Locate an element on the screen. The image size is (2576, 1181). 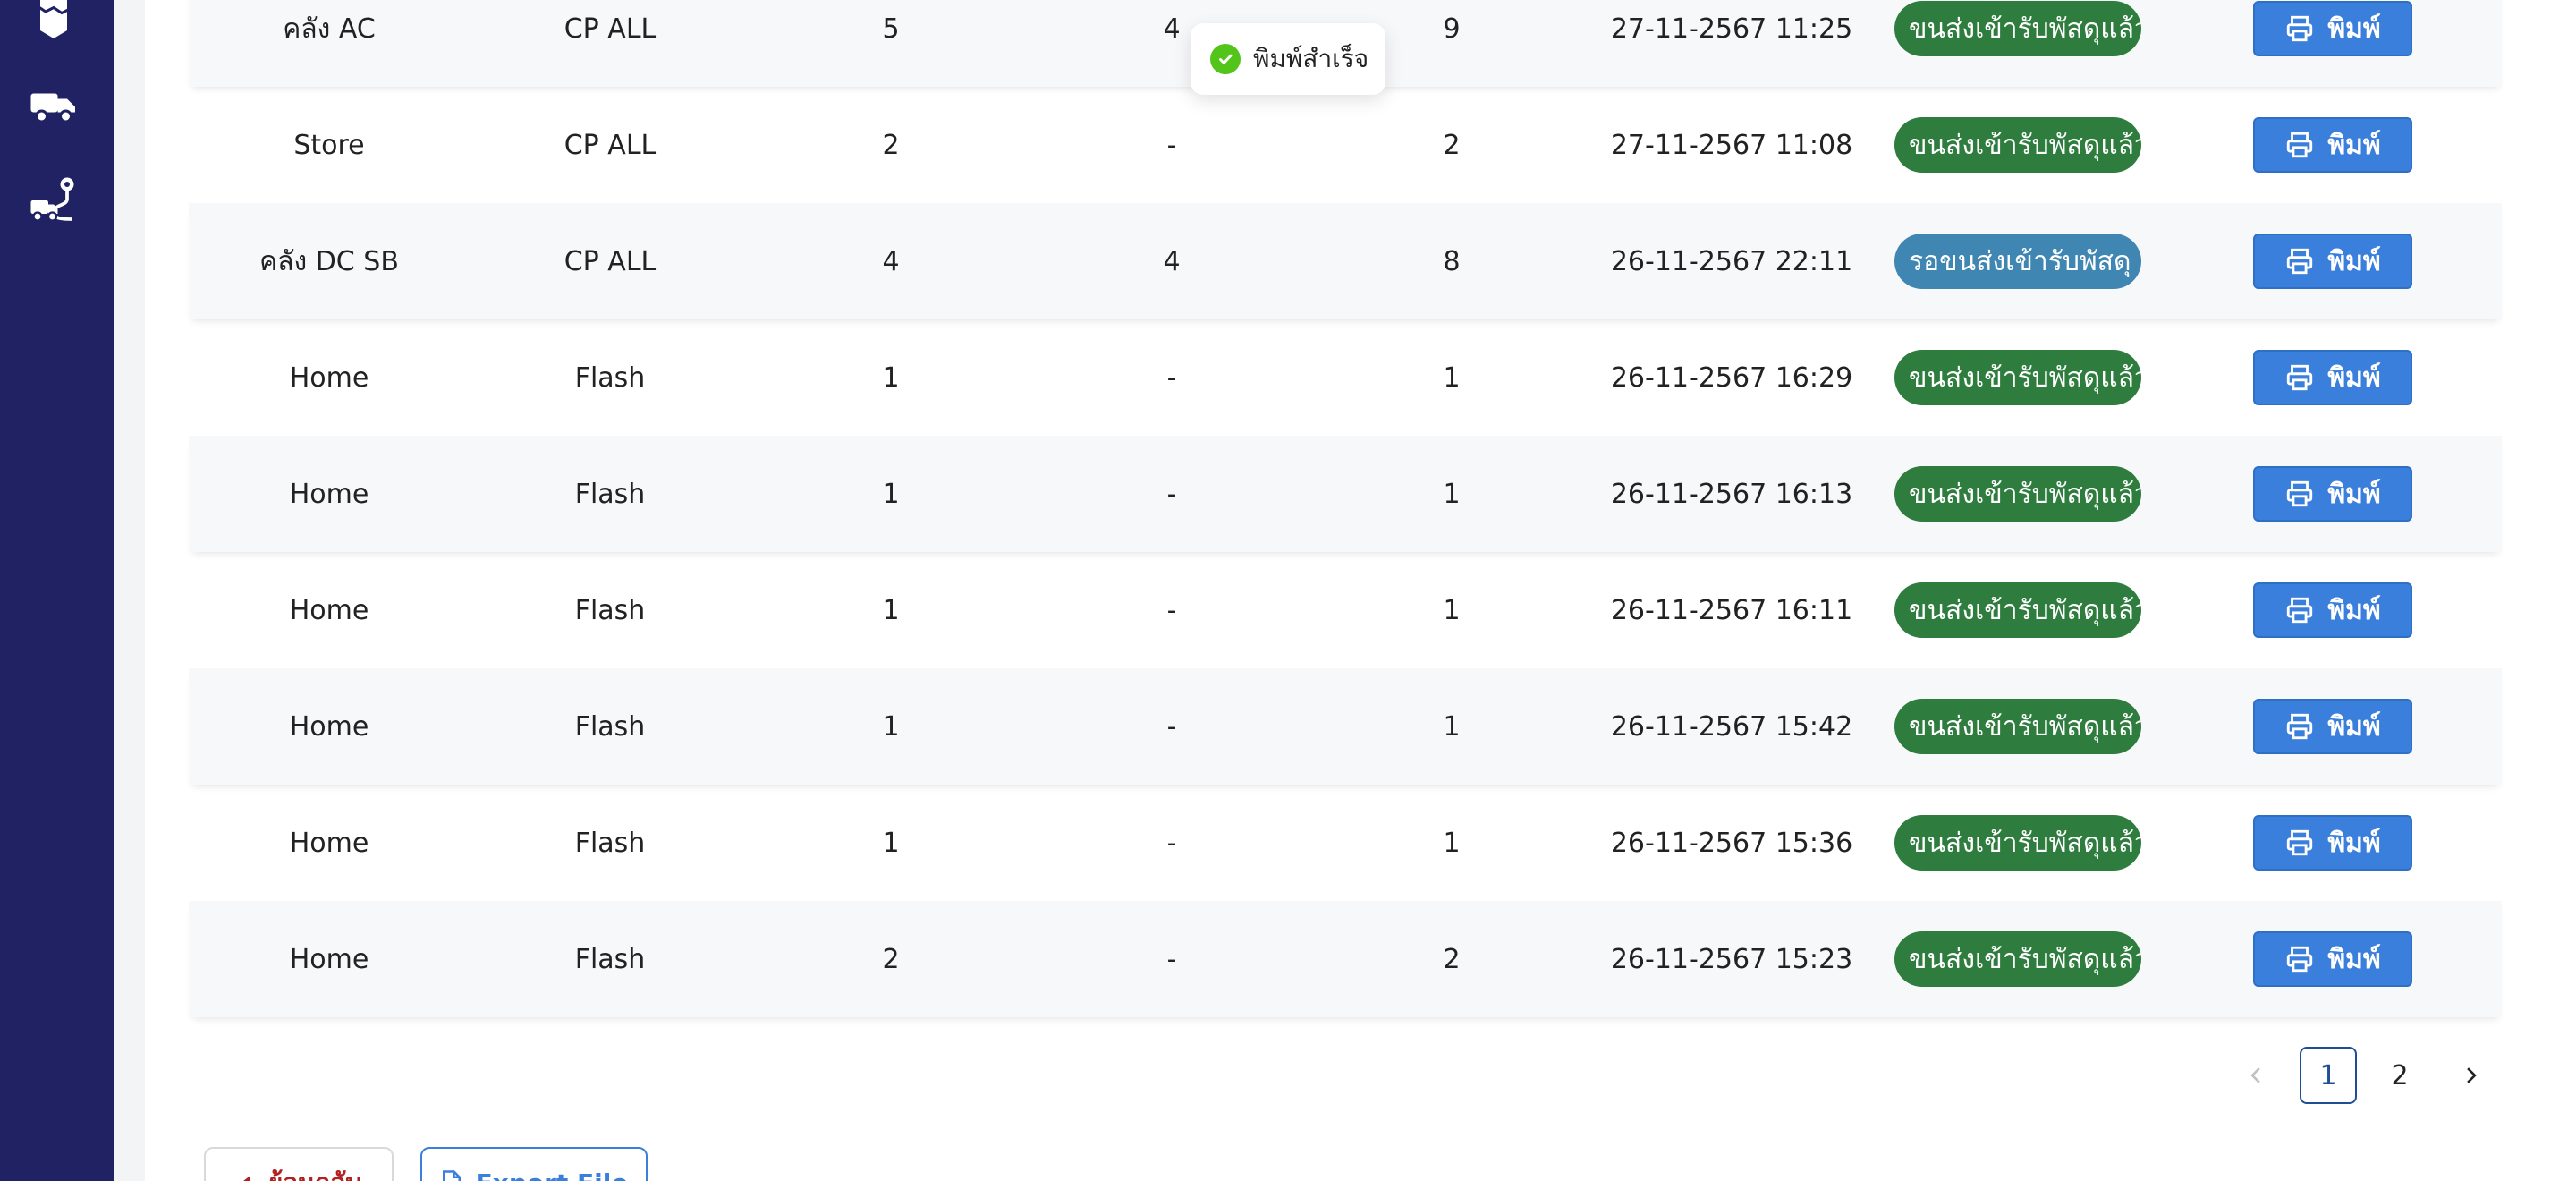
cell-carrier: CP ALL is located at coordinates (610, 261).